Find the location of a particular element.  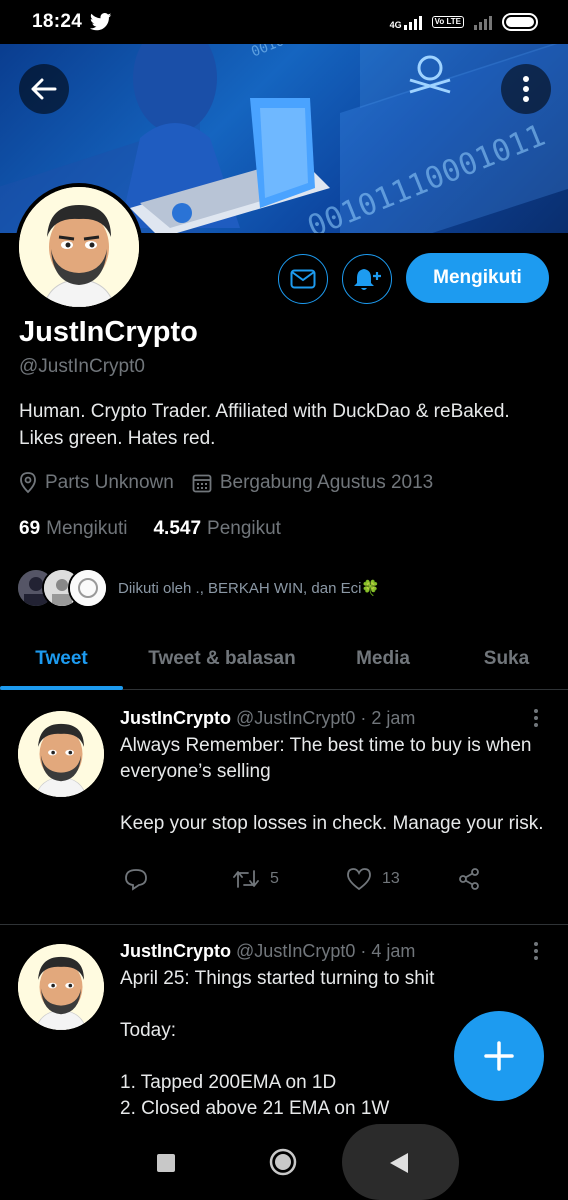

reply-icon is located at coordinates (136, 880).